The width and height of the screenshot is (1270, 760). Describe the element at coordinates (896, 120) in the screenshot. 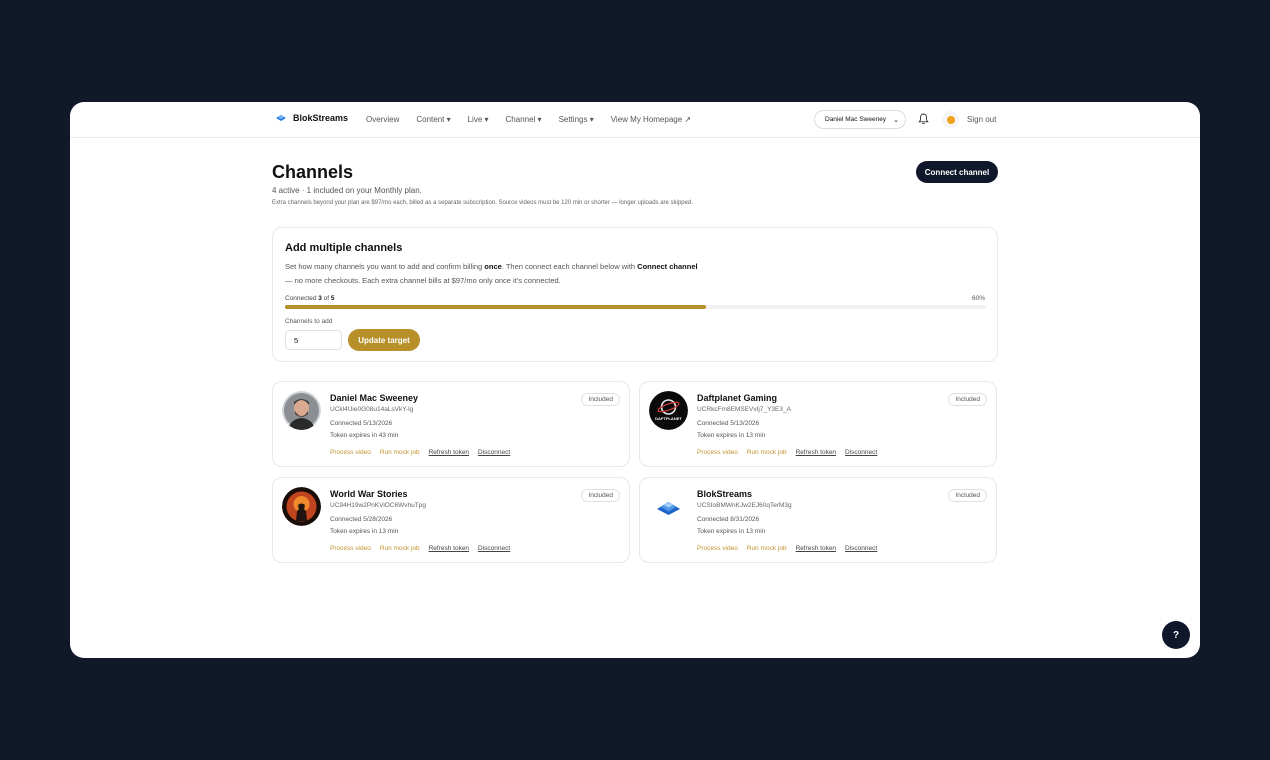

I see `chevron-down-icon: ⌄` at that location.